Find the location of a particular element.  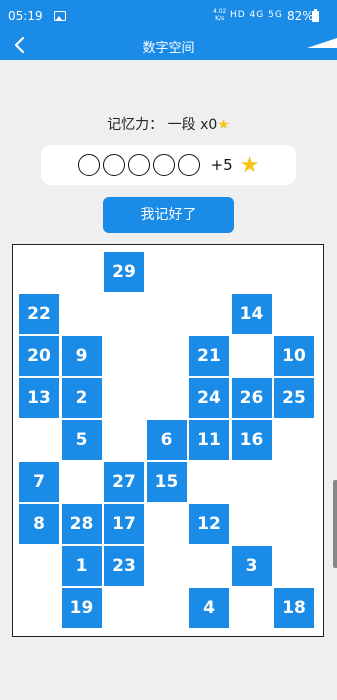

network-speed: 4.02 K/s is located at coordinates (219, 15).